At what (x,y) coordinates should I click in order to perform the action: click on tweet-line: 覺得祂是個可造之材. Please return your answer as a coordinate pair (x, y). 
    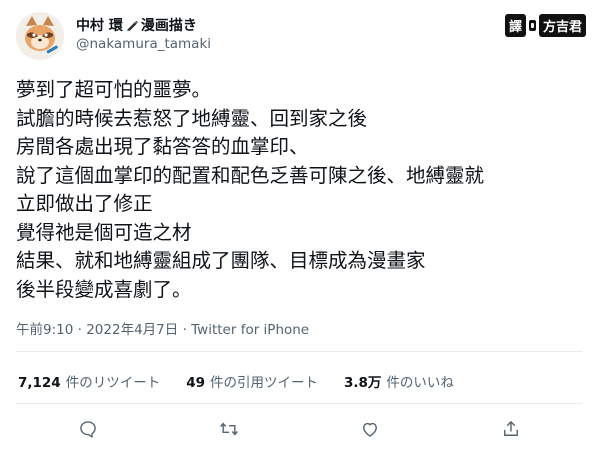
    Looking at the image, I should click on (104, 232).